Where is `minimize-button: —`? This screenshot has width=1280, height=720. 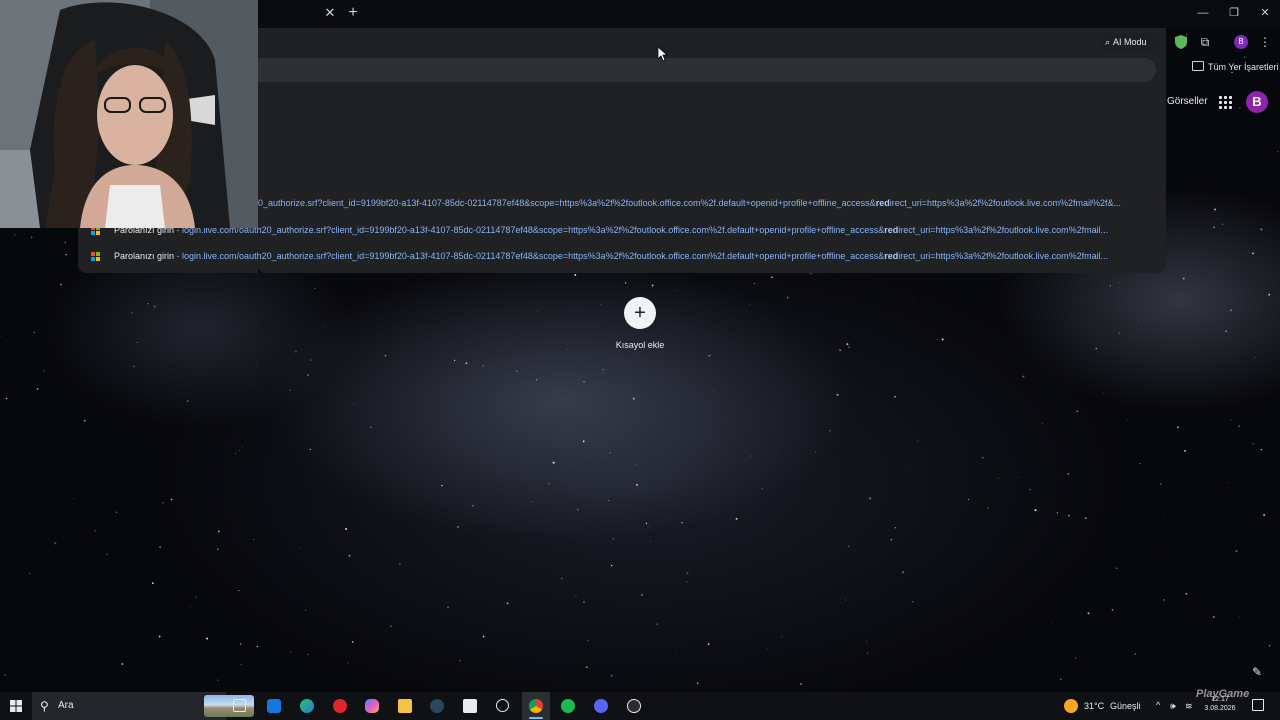 minimize-button: — is located at coordinates (1203, 13).